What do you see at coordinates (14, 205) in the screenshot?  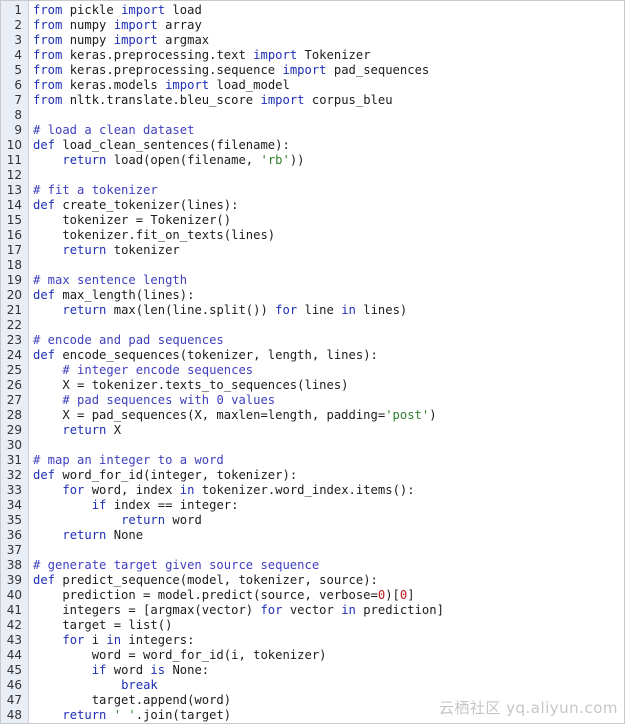 I see `line-number: 14` at bounding box center [14, 205].